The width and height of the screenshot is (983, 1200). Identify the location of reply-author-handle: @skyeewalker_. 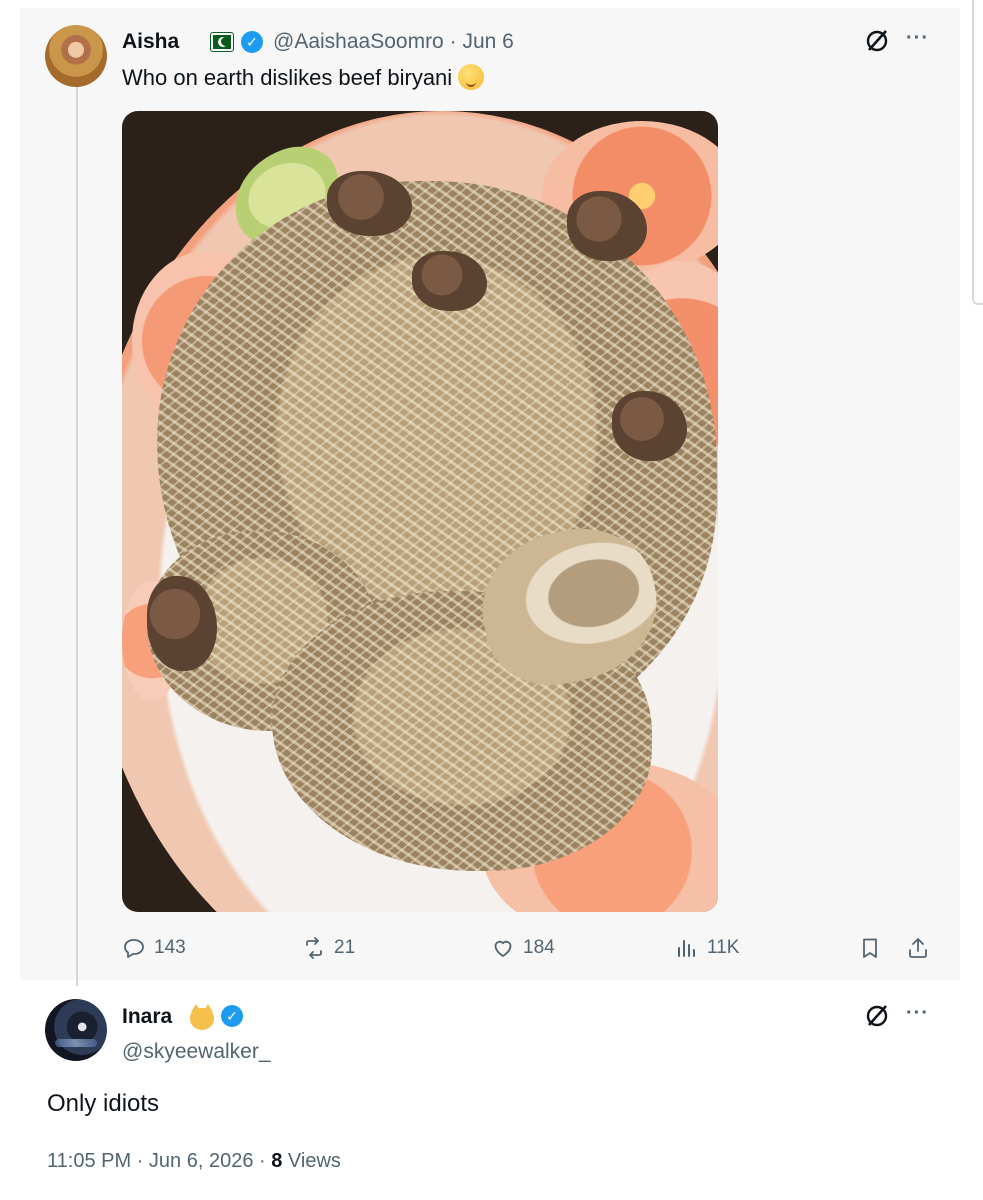
(196, 1052).